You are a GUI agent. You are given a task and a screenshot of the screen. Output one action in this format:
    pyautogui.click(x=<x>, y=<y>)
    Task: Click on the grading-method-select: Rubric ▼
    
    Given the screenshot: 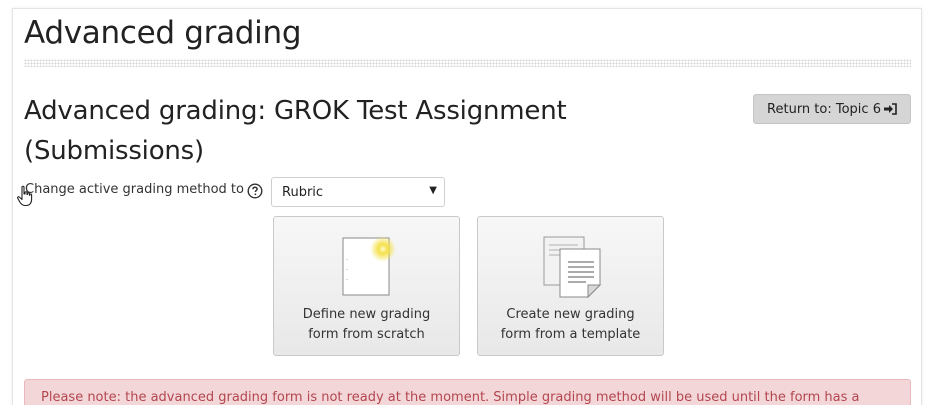 What is the action you would take?
    pyautogui.click(x=358, y=192)
    